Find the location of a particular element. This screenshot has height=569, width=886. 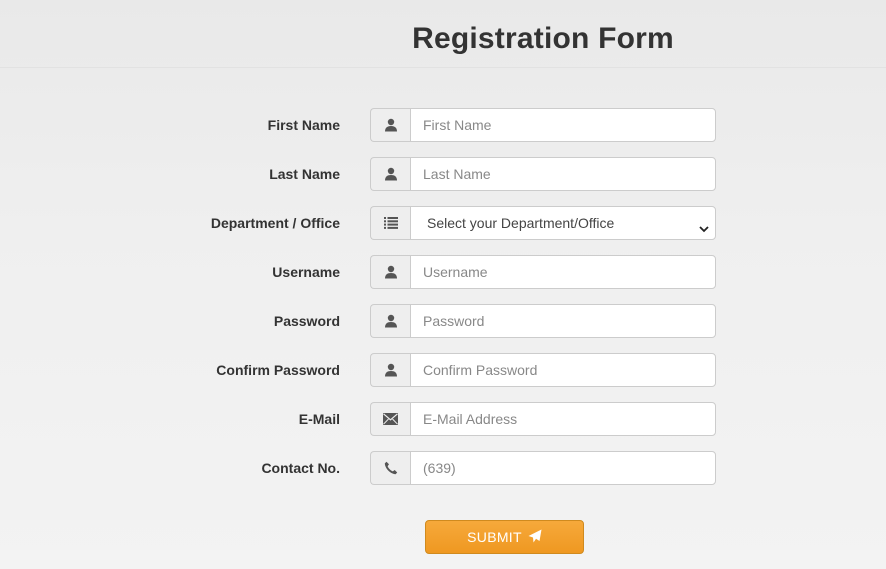

submit-label: SUBMIT is located at coordinates (494, 537).